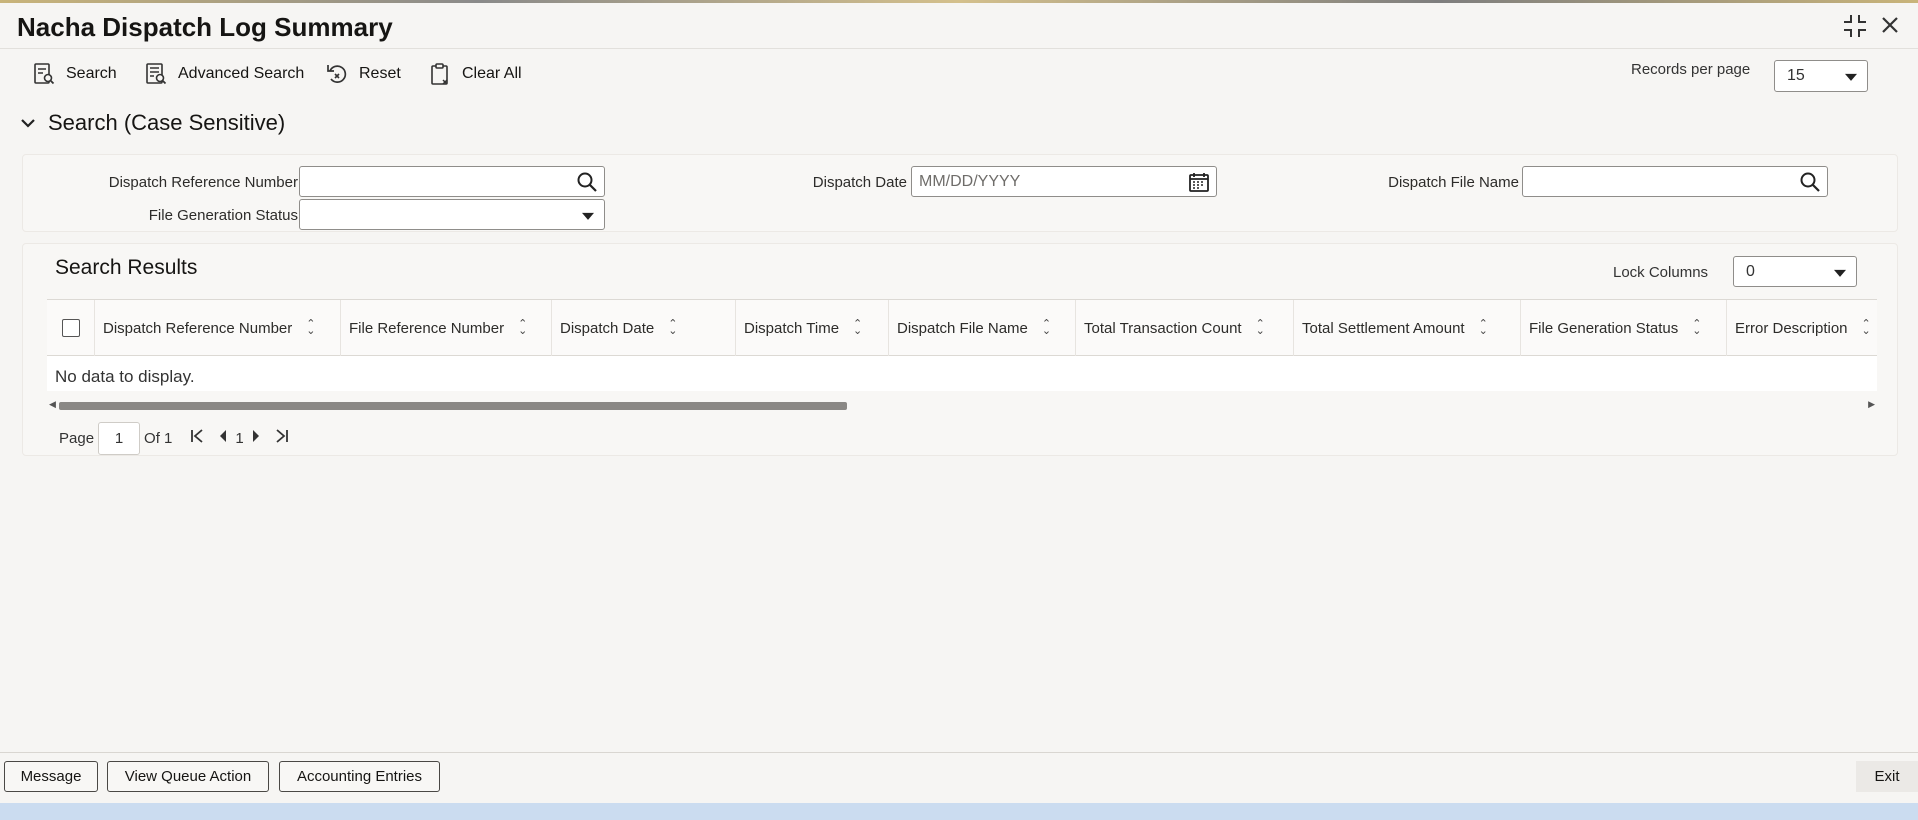 The height and width of the screenshot is (820, 1918). I want to click on horizontal-scrollbar: ◀ ▶, so click(962, 405).